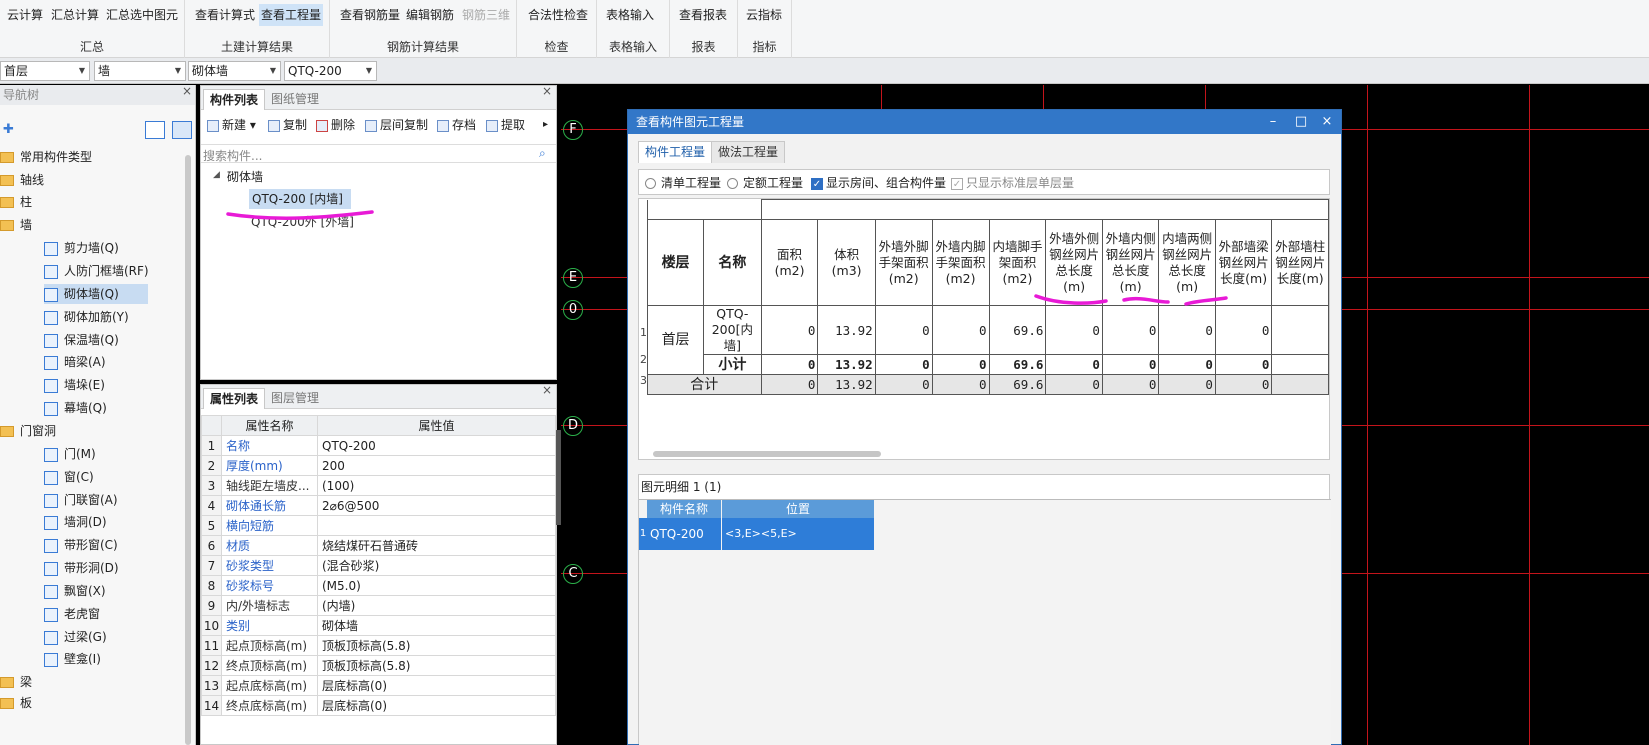 The width and height of the screenshot is (1649, 745). Describe the element at coordinates (767, 454) in the screenshot. I see `horizontal-scrollbar` at that location.